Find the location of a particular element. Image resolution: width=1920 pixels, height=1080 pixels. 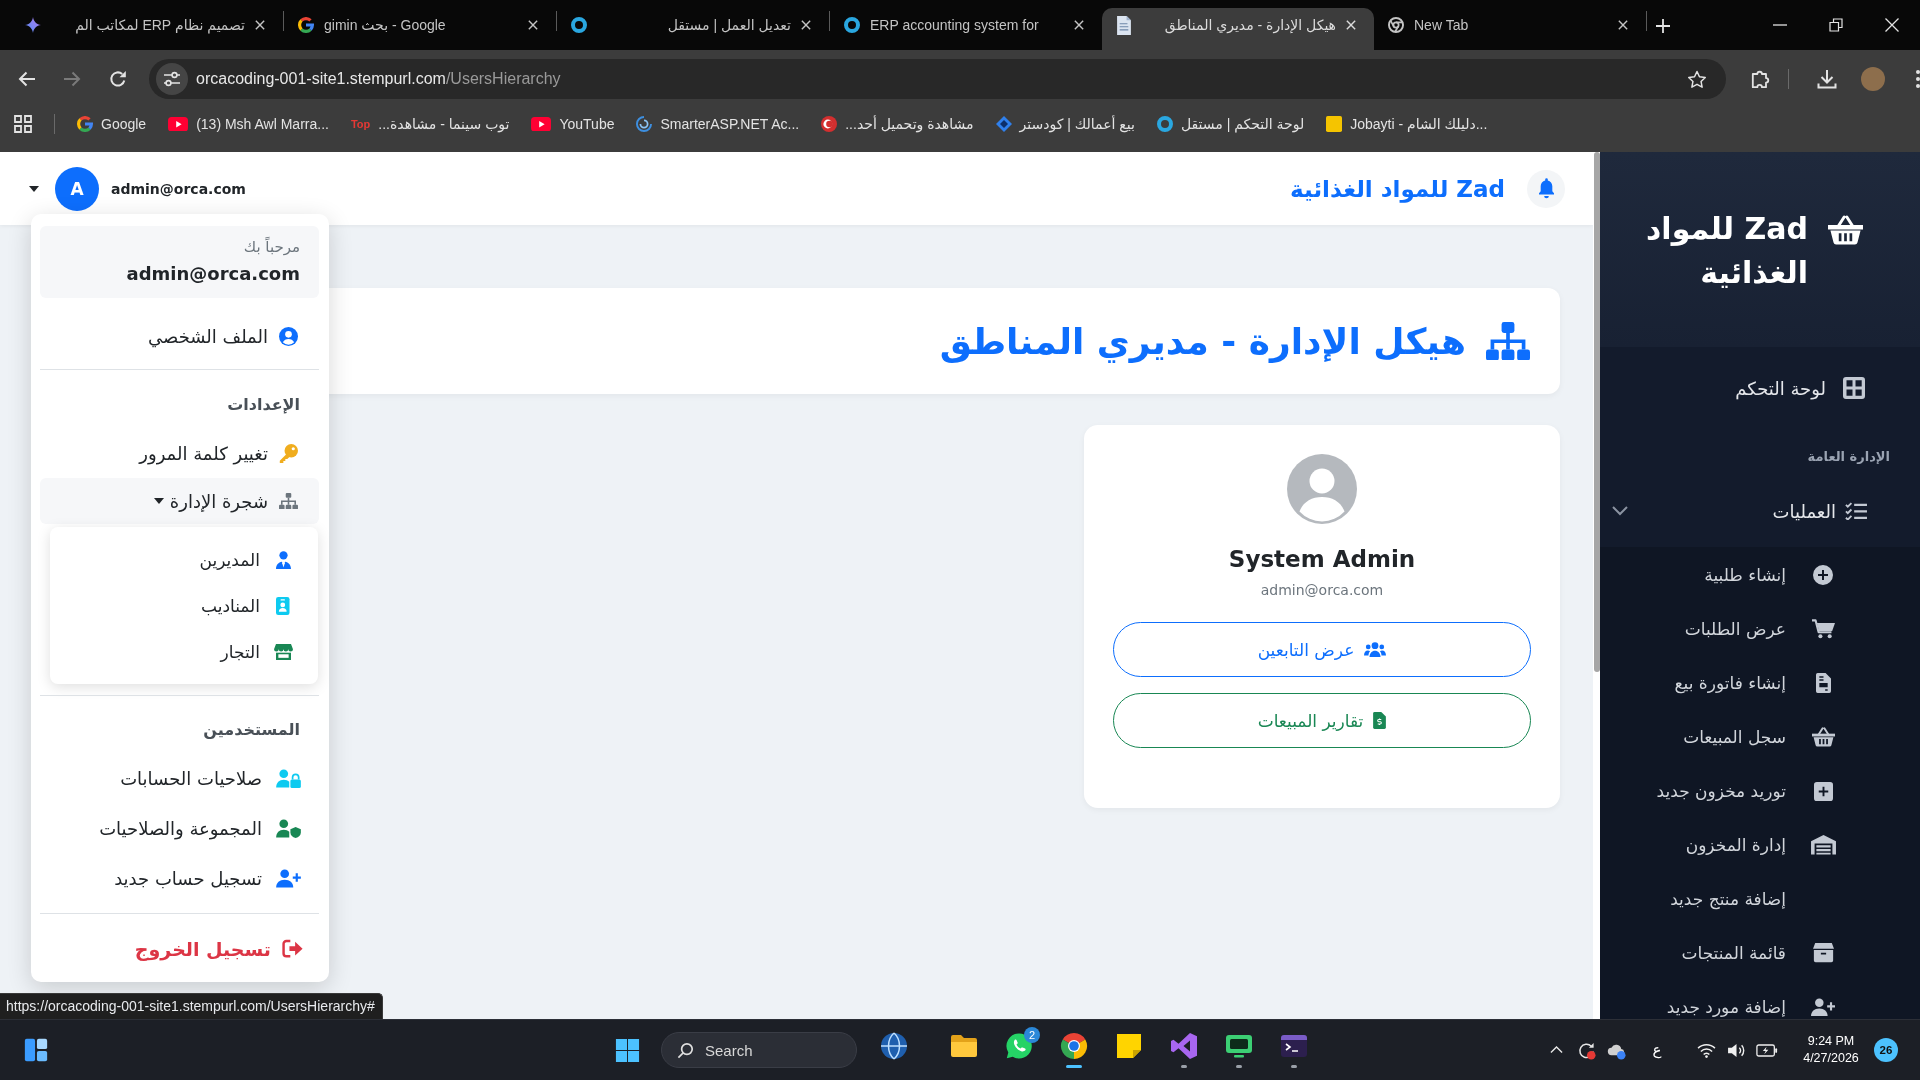

browser-tab: gimin بحث - Google is located at coordinates (420, 29).